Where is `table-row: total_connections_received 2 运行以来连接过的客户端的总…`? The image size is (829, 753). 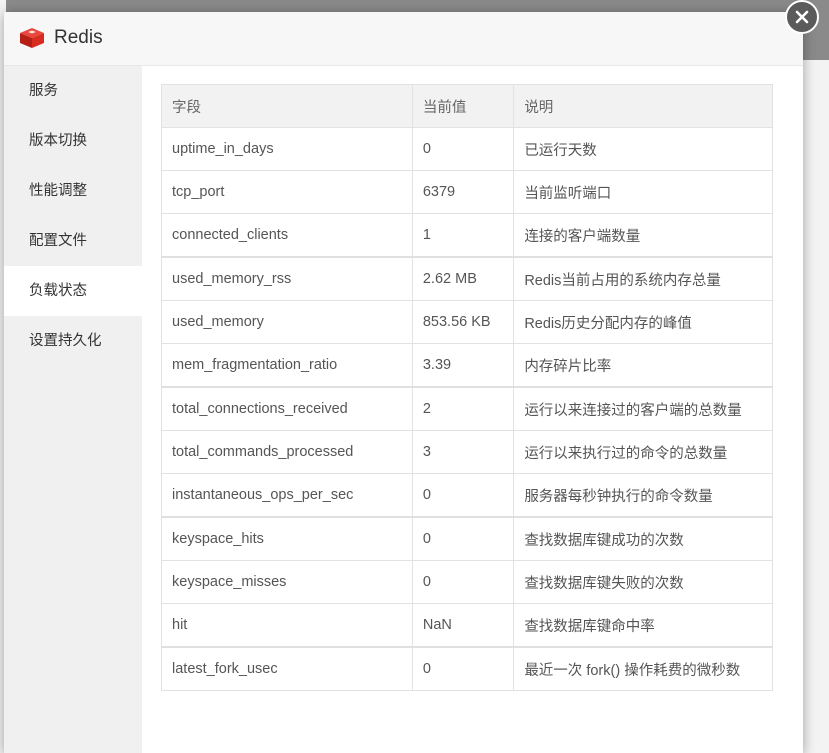
table-row: total_connections_received 2 运行以来连接过的客户端的总… is located at coordinates (467, 408).